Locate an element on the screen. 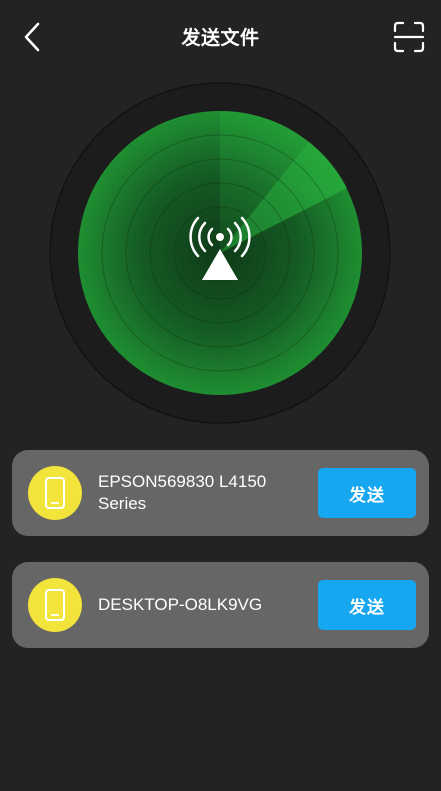 Image resolution: width=441 pixels, height=791 pixels. scan-frame-icon is located at coordinates (409, 37).